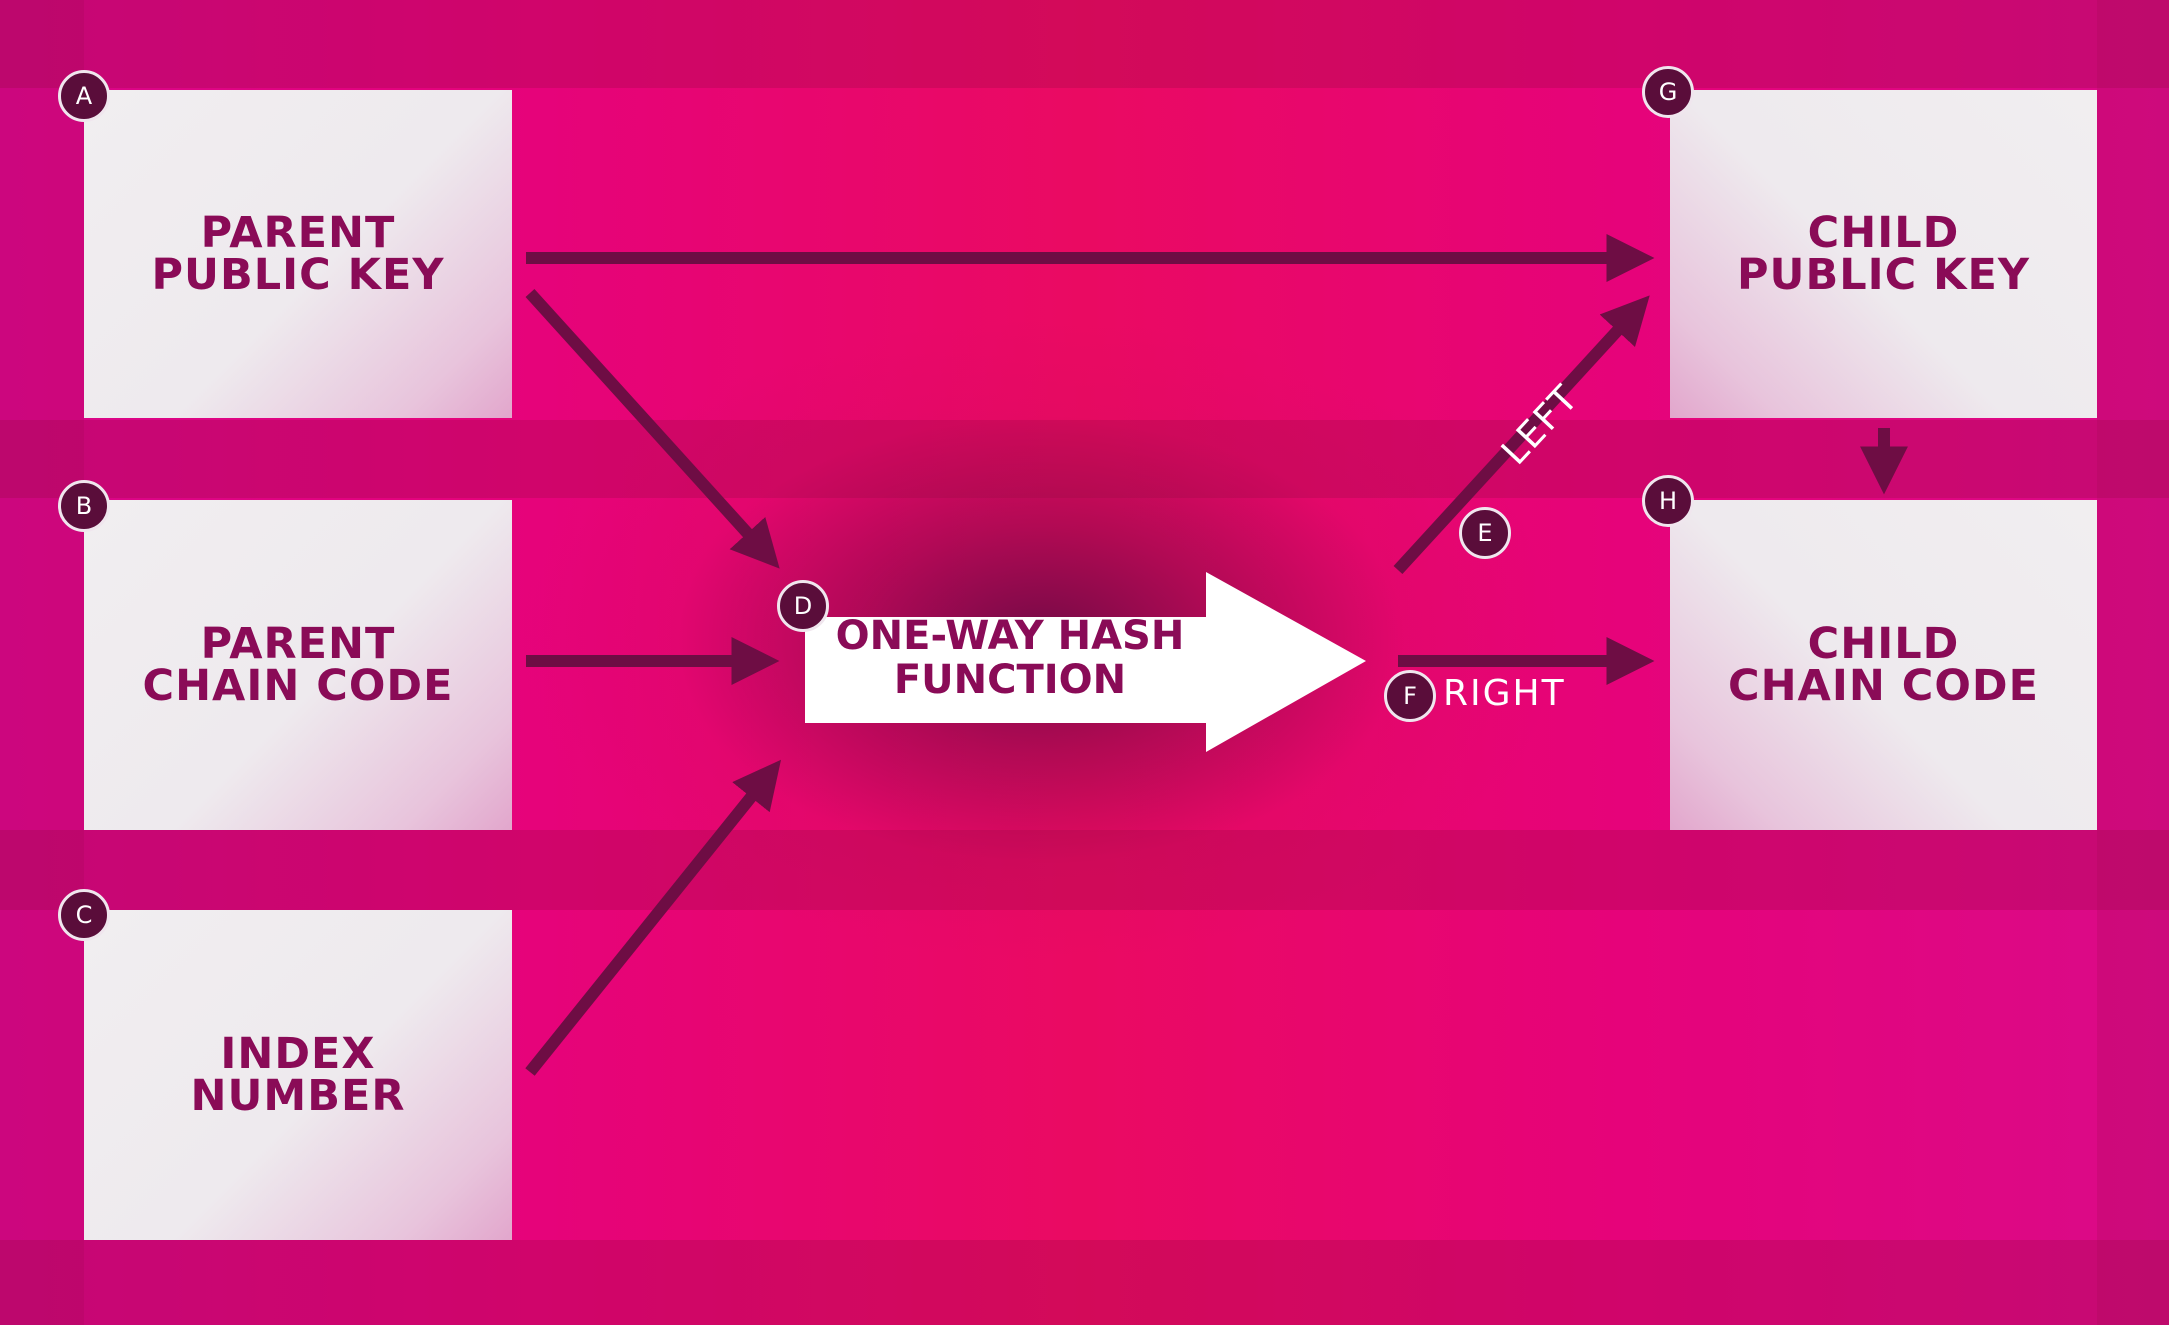 The width and height of the screenshot is (2169, 1325). What do you see at coordinates (803, 606) in the screenshot?
I see `badge-d: D` at bounding box center [803, 606].